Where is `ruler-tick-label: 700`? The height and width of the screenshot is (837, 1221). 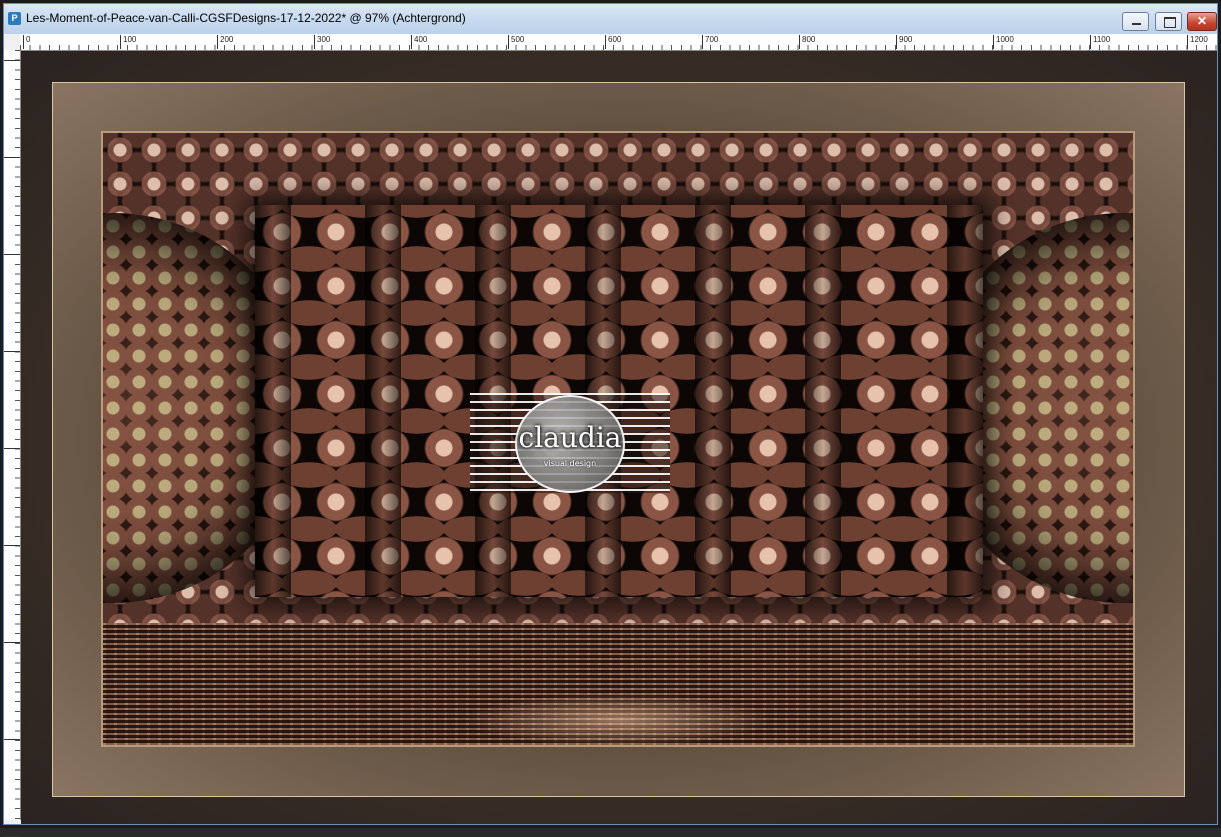 ruler-tick-label: 700 is located at coordinates (710, 42).